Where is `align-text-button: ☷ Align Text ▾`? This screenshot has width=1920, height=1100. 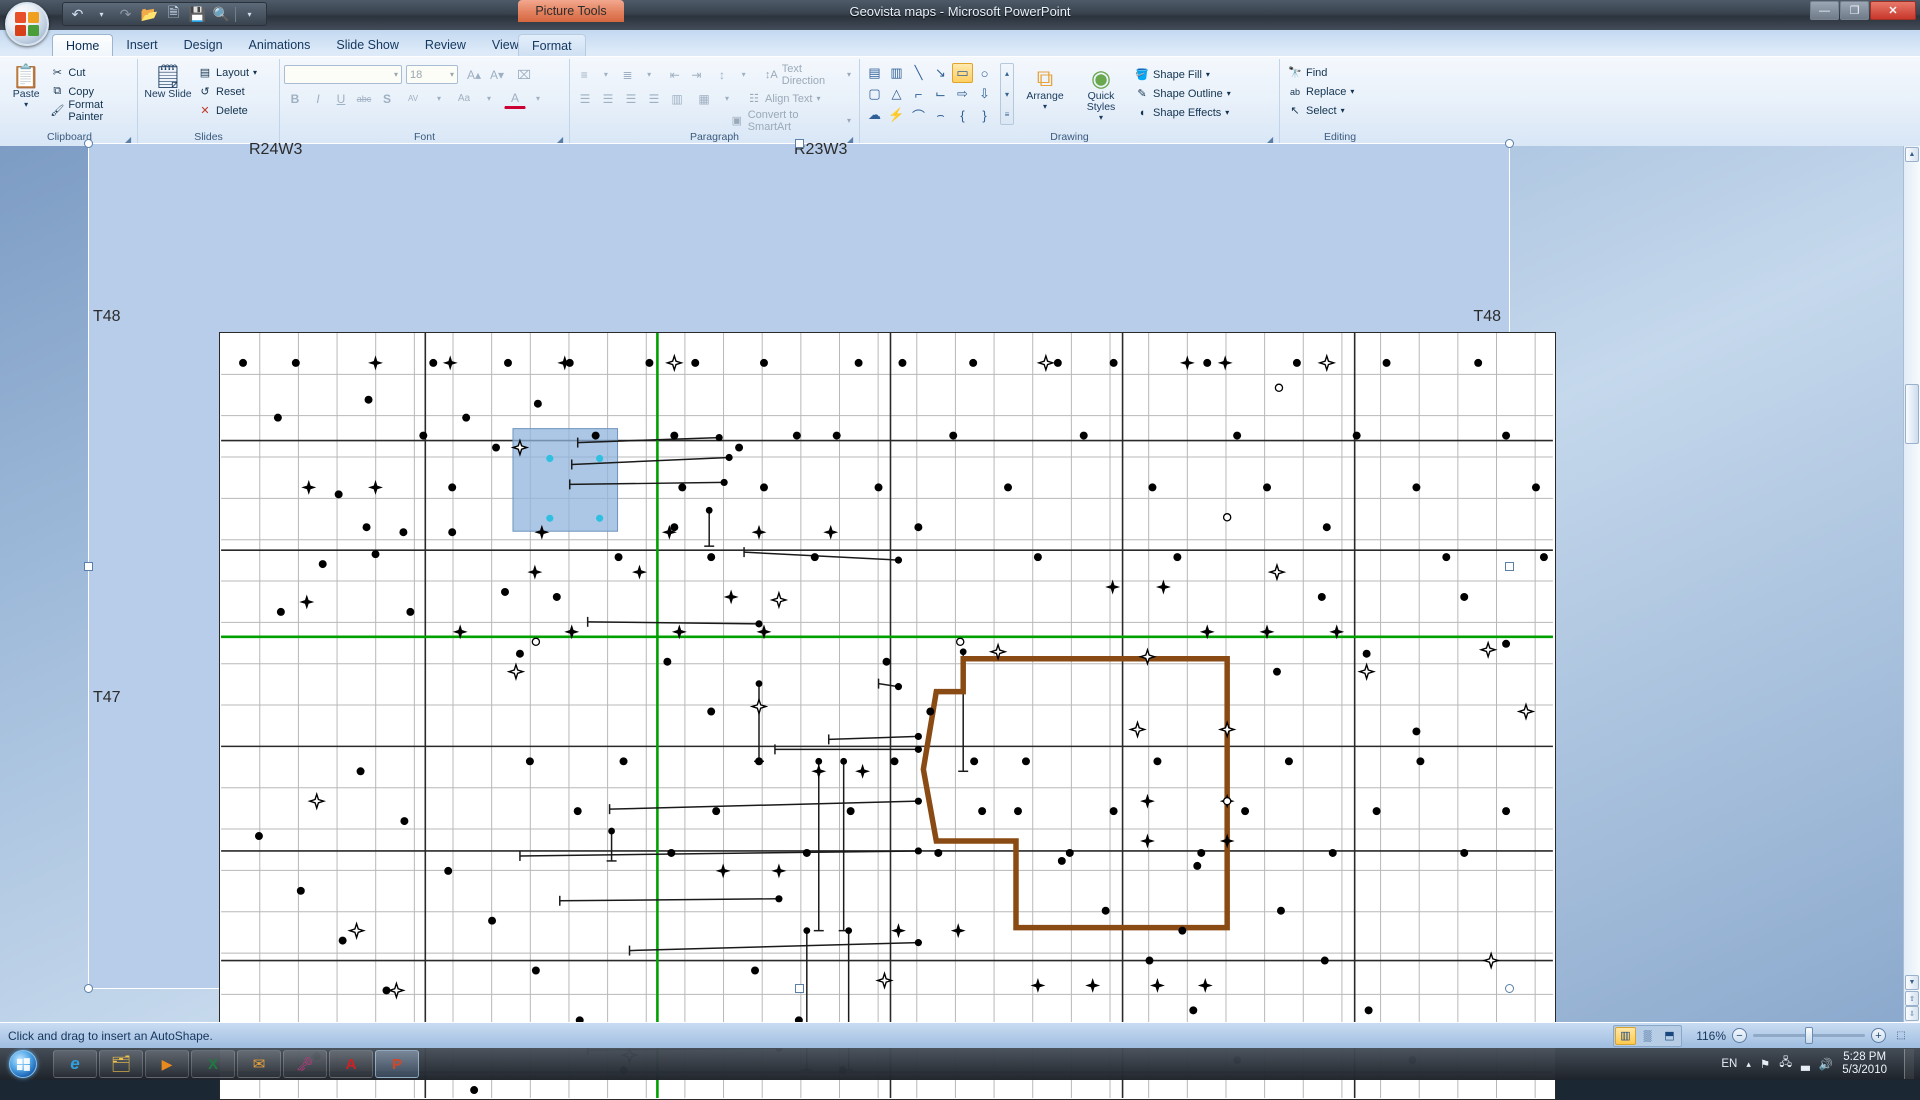 align-text-button: ☷ Align Text ▾ is located at coordinates (784, 98).